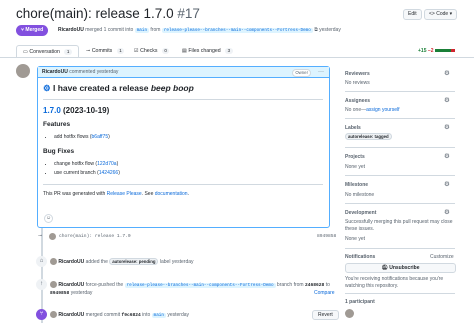  I want to click on force-push-icon: ↑, so click(41, 284).